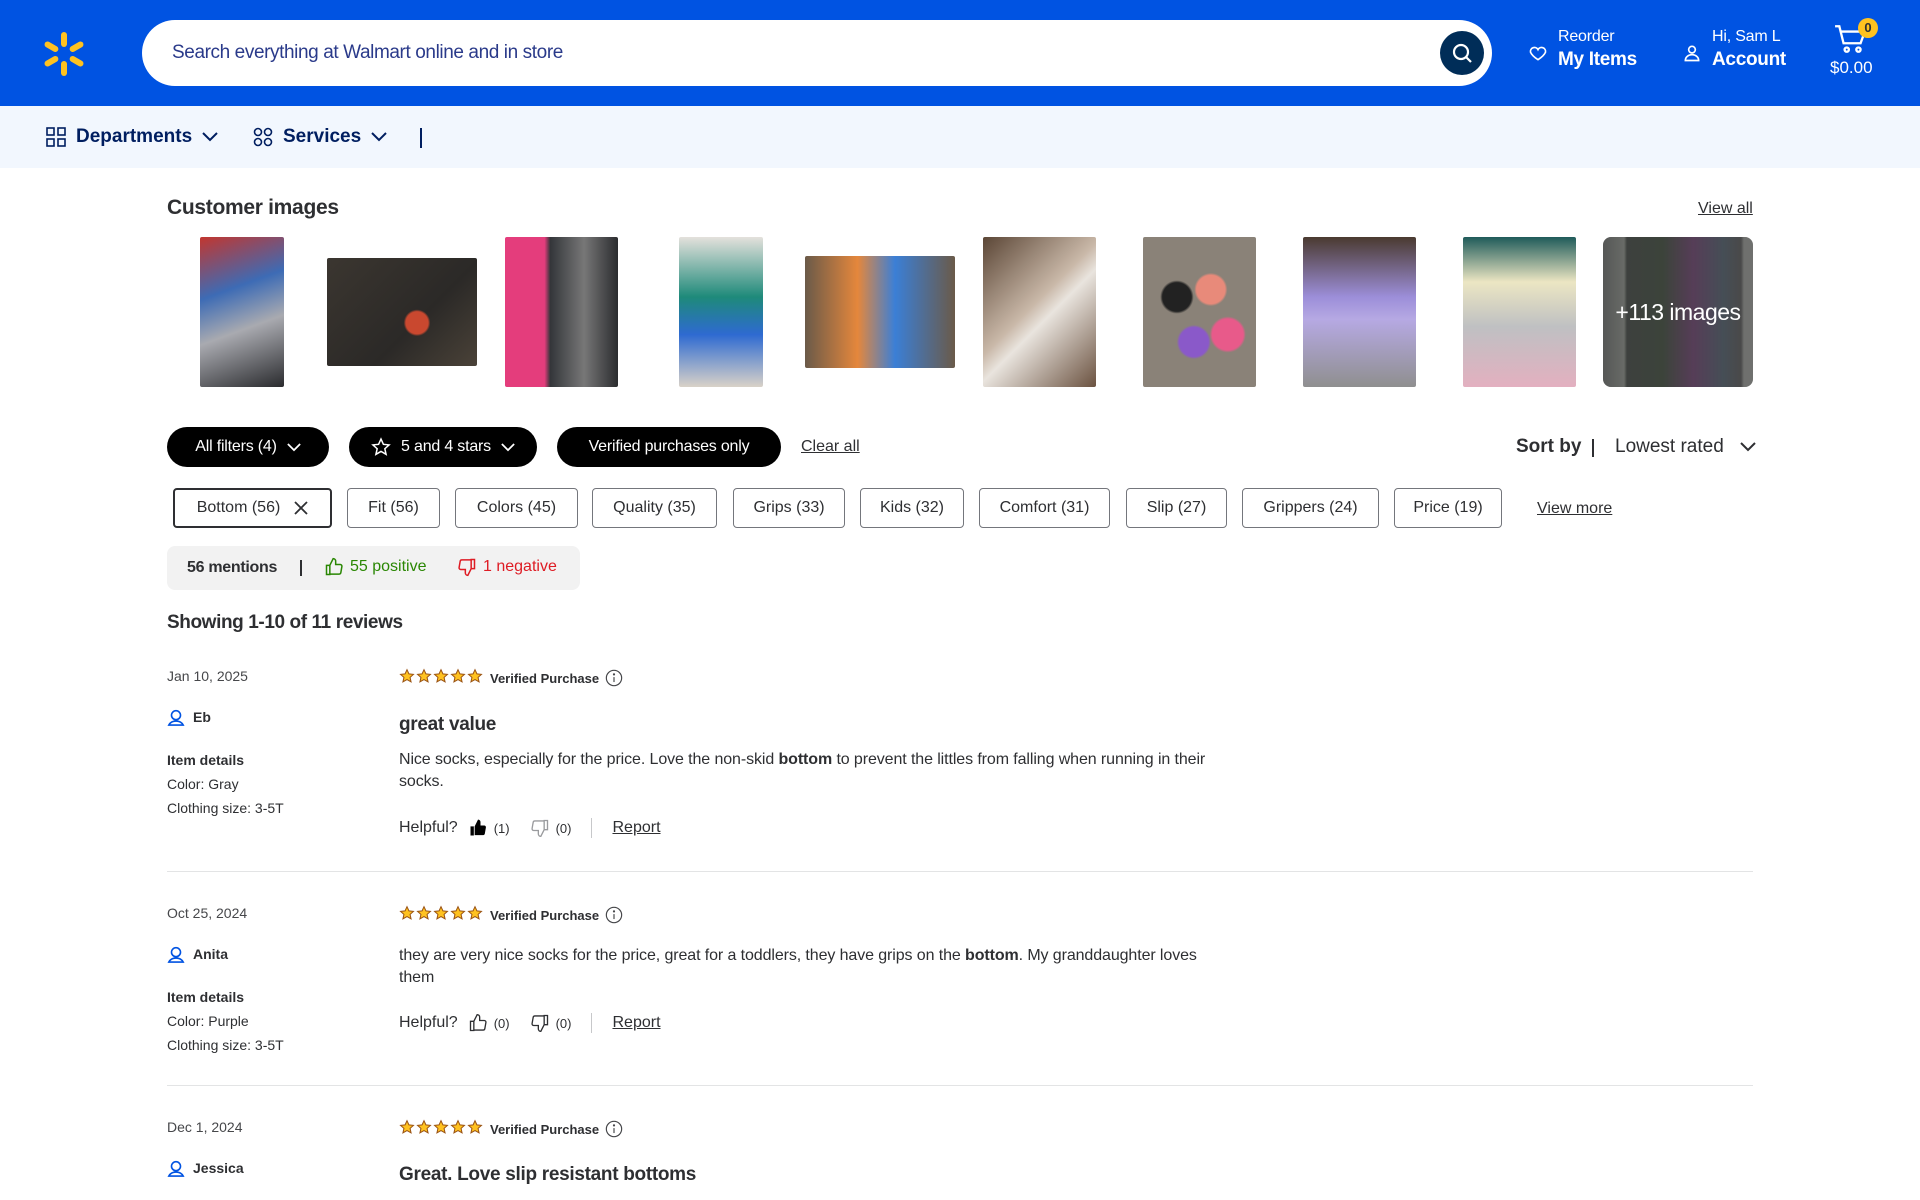 This screenshot has width=1920, height=1200. I want to click on helpful-label: Helpful?, so click(428, 827).